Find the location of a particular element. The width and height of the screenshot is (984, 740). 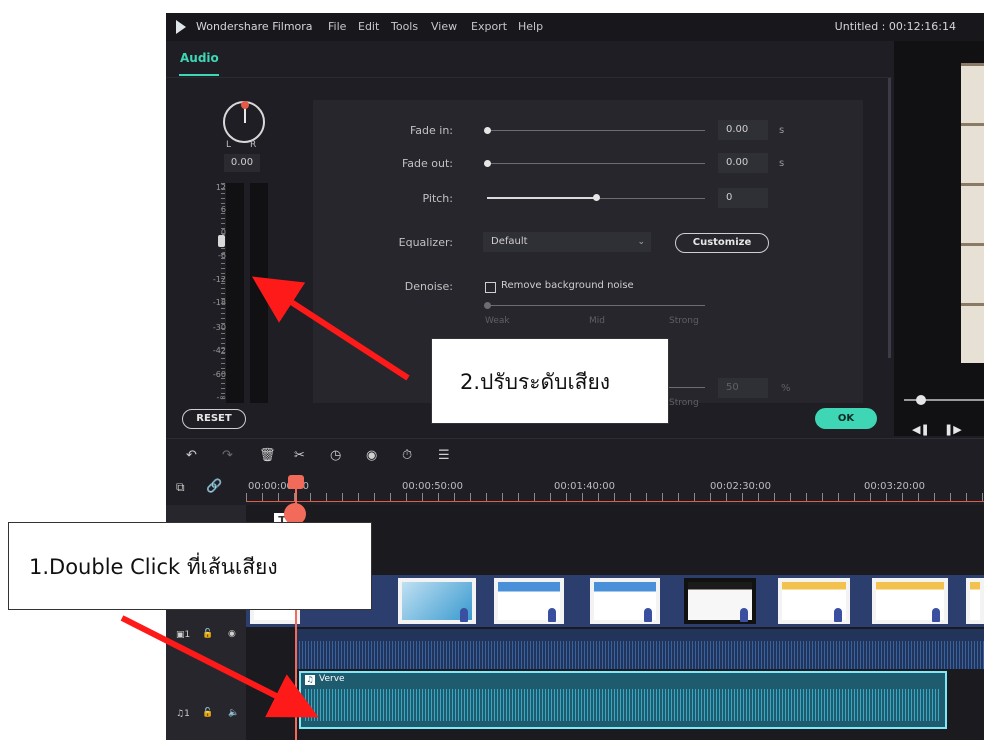

video-clip-thumbnail is located at coordinates (975, 601).